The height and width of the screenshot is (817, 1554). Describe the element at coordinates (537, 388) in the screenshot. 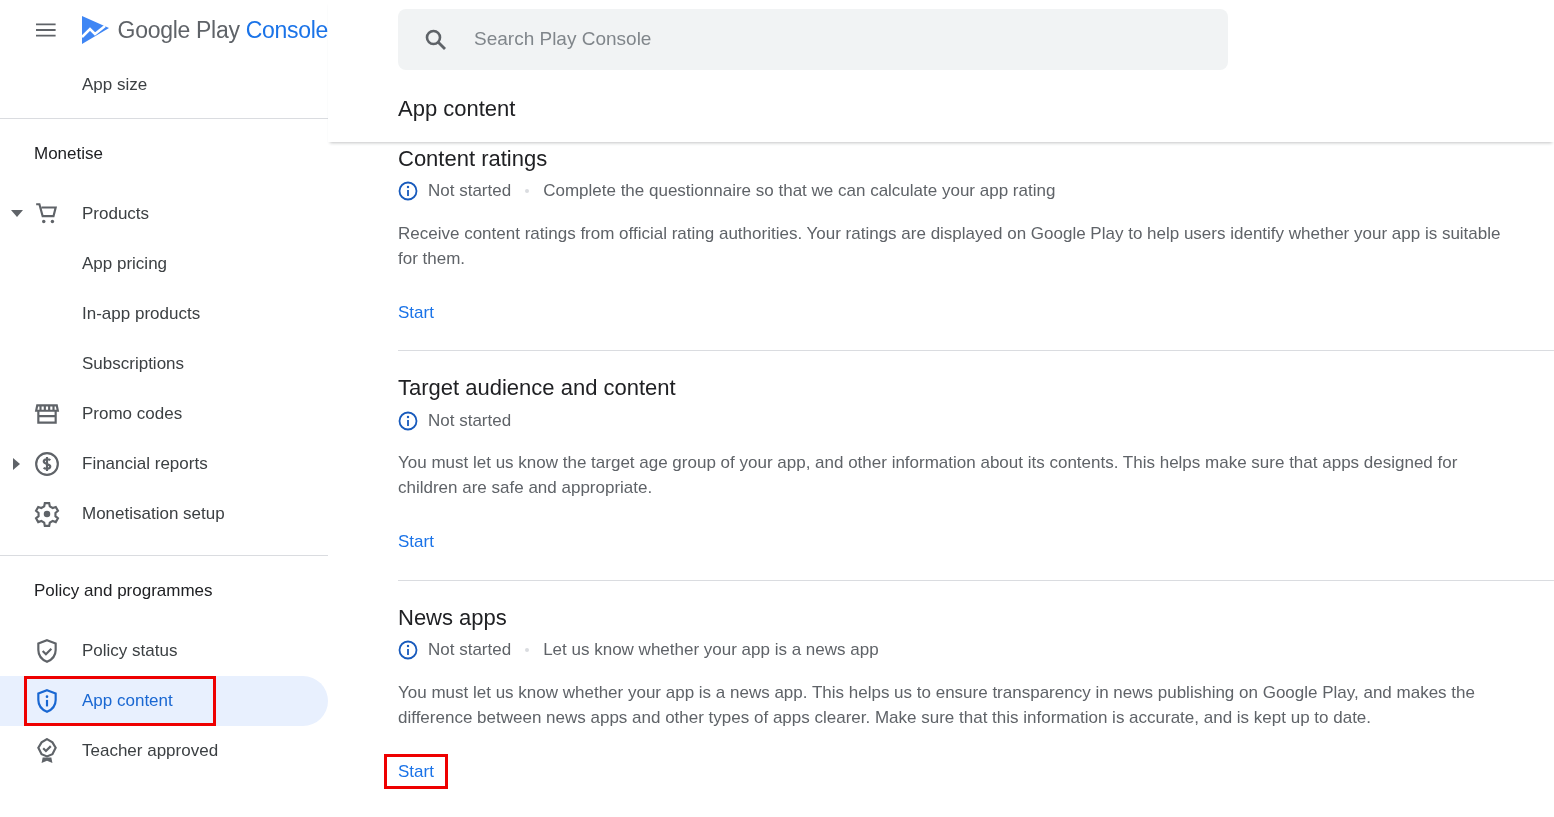

I see `section-title: Target audience and content` at that location.